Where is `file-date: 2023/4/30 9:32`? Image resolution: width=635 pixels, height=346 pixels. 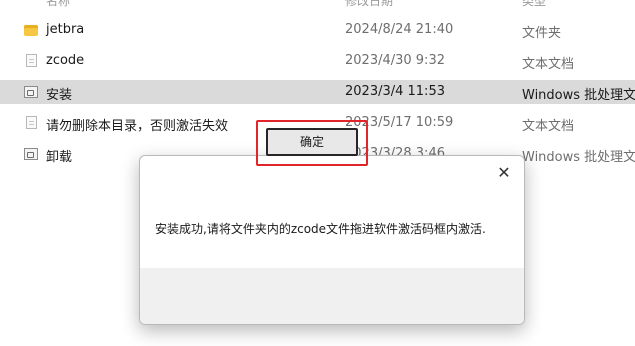
file-date: 2023/4/30 9:32 is located at coordinates (395, 60).